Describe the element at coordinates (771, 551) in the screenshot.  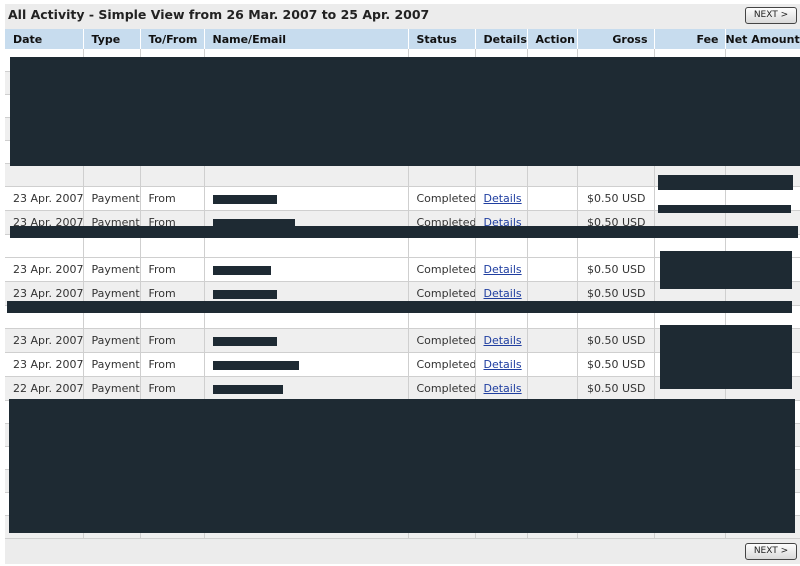
I see `next-button-bottom: NEXT >` at that location.